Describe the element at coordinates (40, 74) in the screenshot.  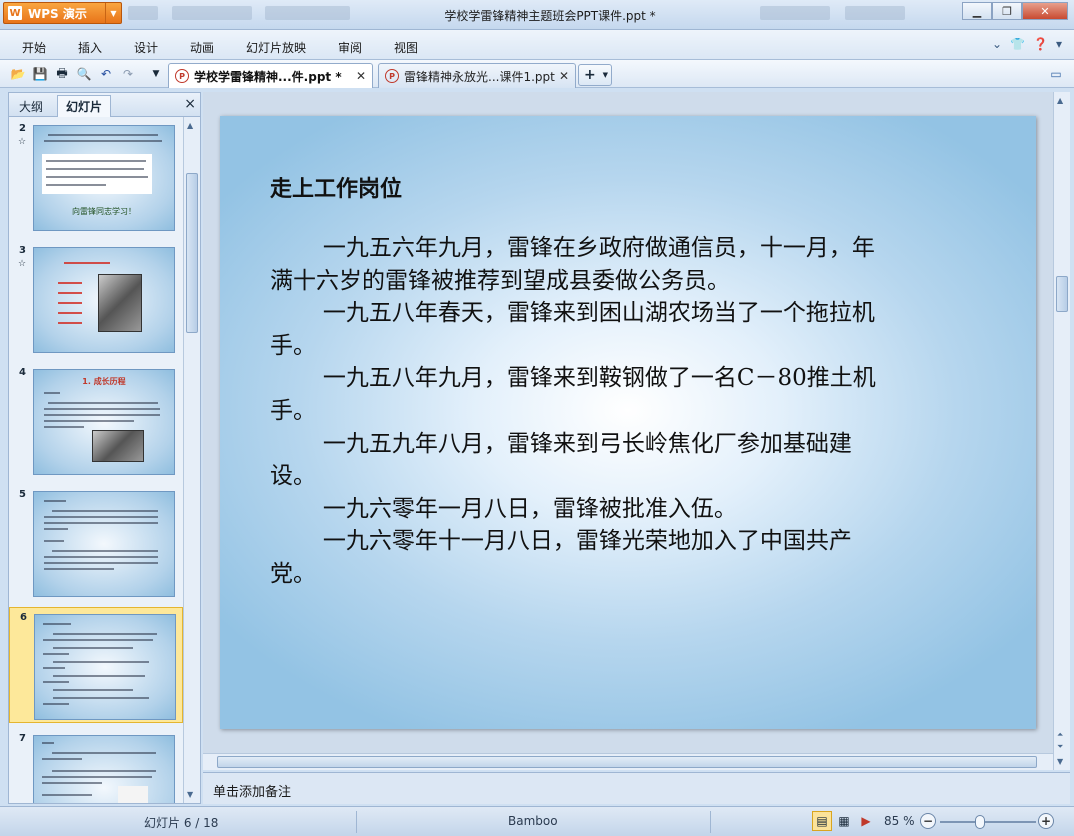
I see `save-icon: 💾` at that location.